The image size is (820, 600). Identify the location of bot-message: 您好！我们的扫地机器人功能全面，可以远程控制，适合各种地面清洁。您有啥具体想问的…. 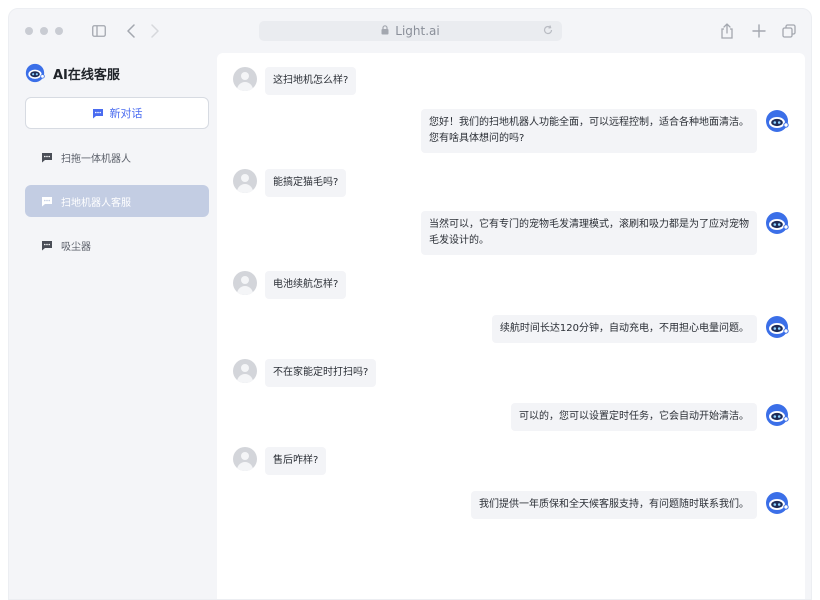
(605, 131).